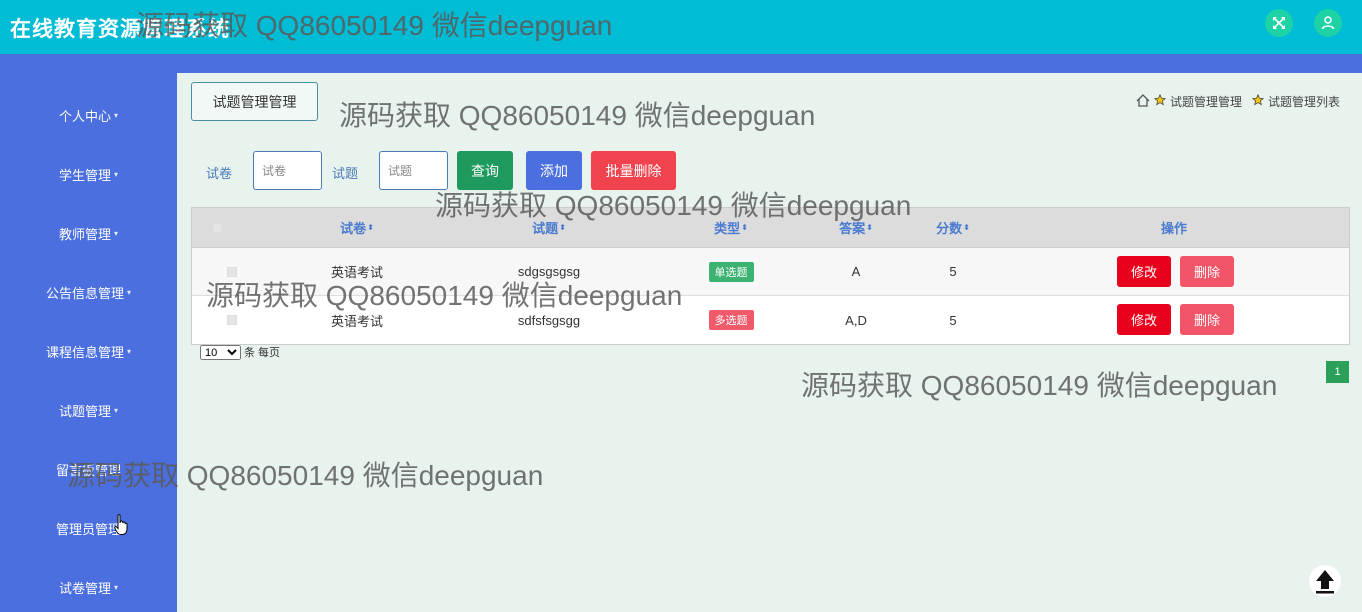 Image resolution: width=1362 pixels, height=612 pixels. What do you see at coordinates (84, 411) in the screenshot?
I see `sidebar-item-label: 试题管理` at bounding box center [84, 411].